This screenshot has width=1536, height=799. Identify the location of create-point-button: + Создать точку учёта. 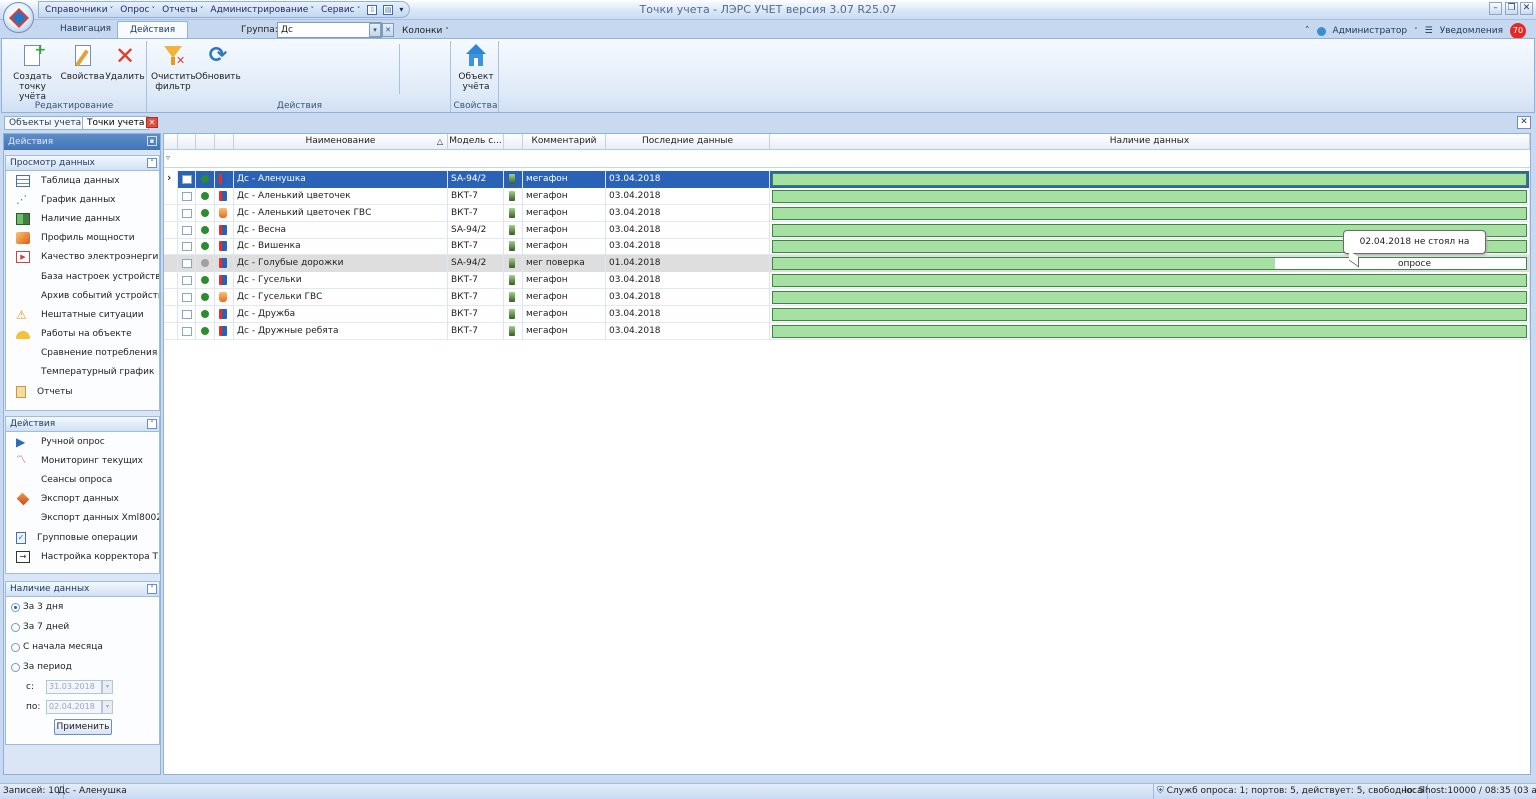
(32, 72).